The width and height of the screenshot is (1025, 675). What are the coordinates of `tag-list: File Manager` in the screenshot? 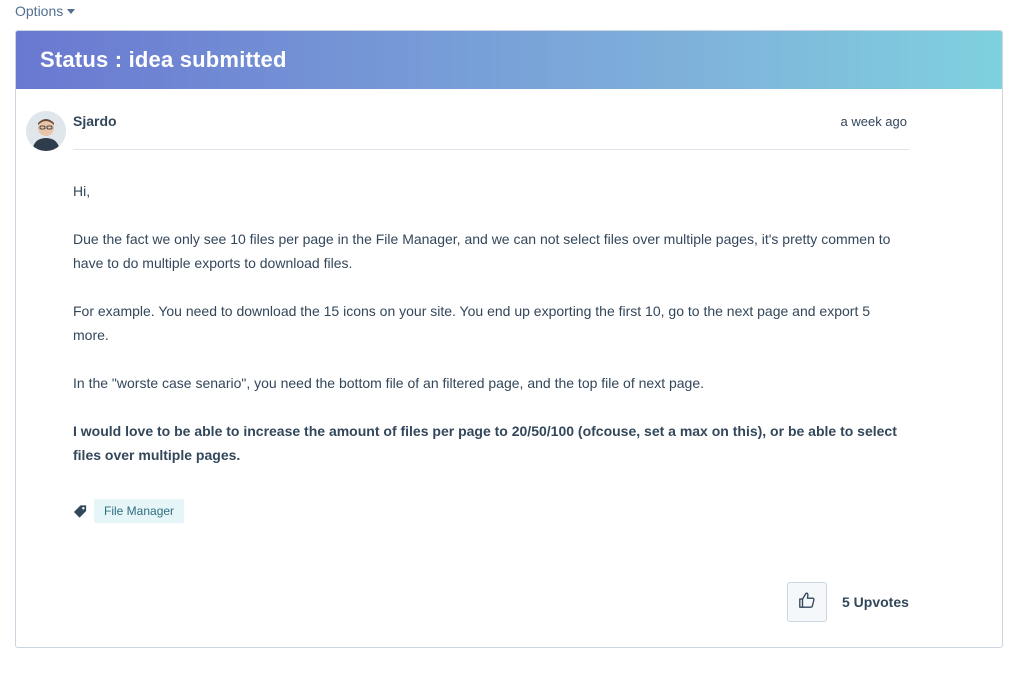 It's located at (129, 511).